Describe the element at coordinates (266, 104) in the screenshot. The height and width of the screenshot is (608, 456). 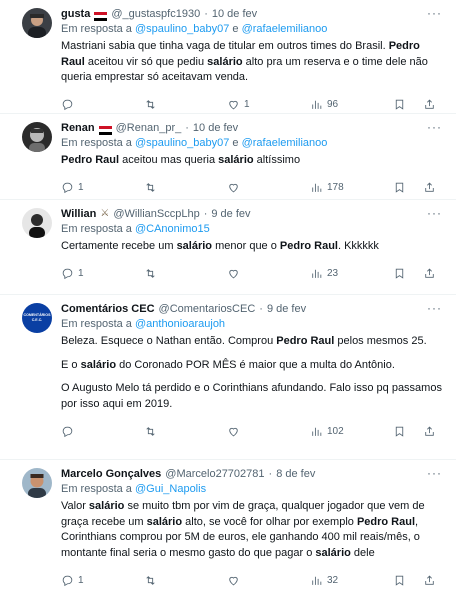
I see `like-button: 1` at that location.